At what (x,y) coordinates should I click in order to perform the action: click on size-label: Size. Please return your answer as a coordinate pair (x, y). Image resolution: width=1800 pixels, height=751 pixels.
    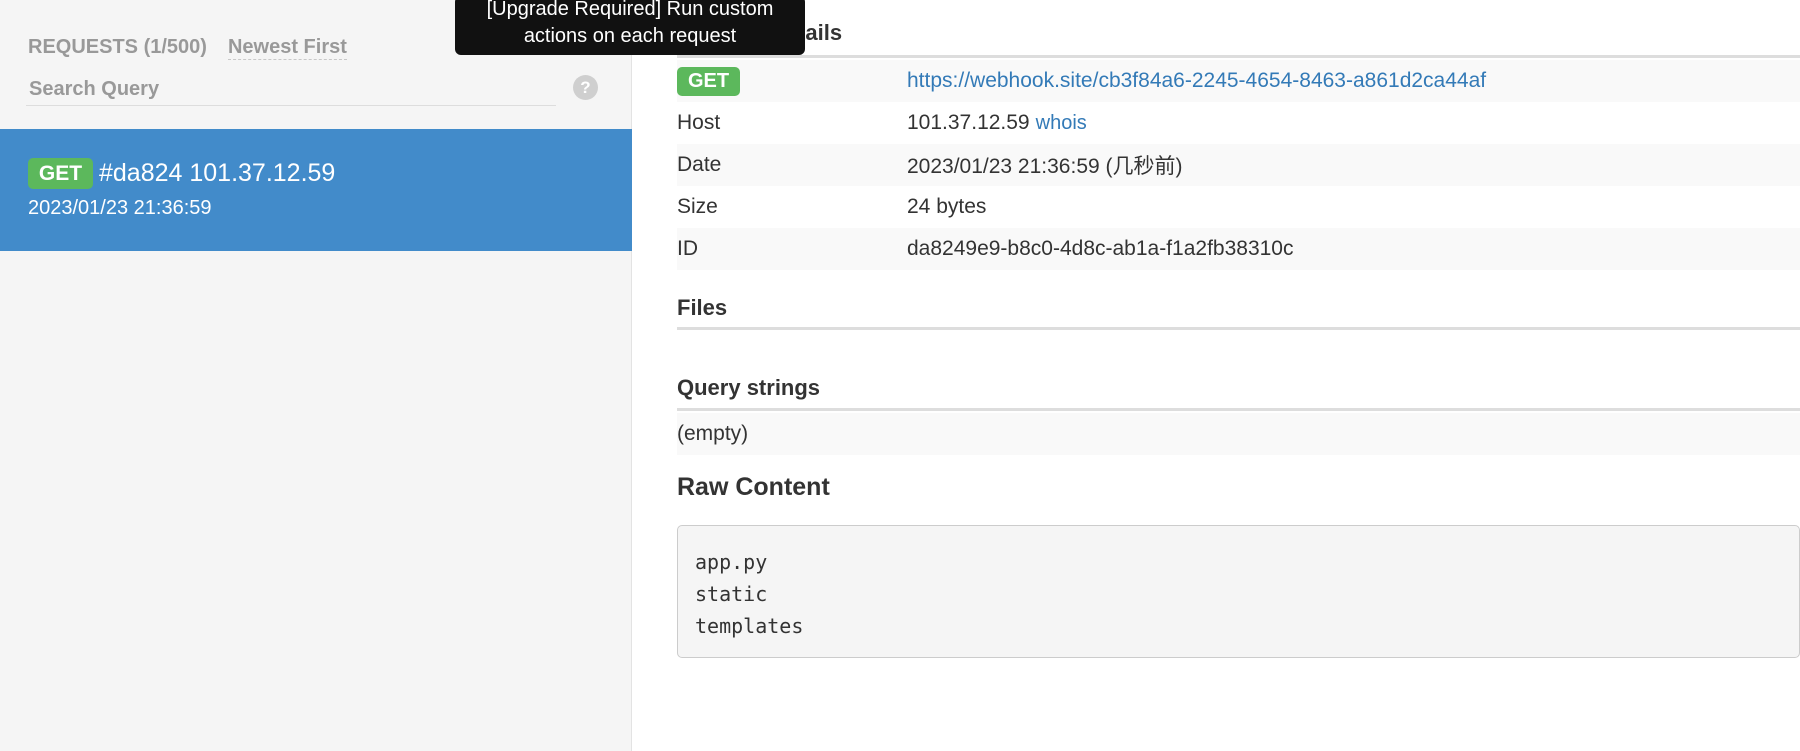
    Looking at the image, I should click on (697, 206).